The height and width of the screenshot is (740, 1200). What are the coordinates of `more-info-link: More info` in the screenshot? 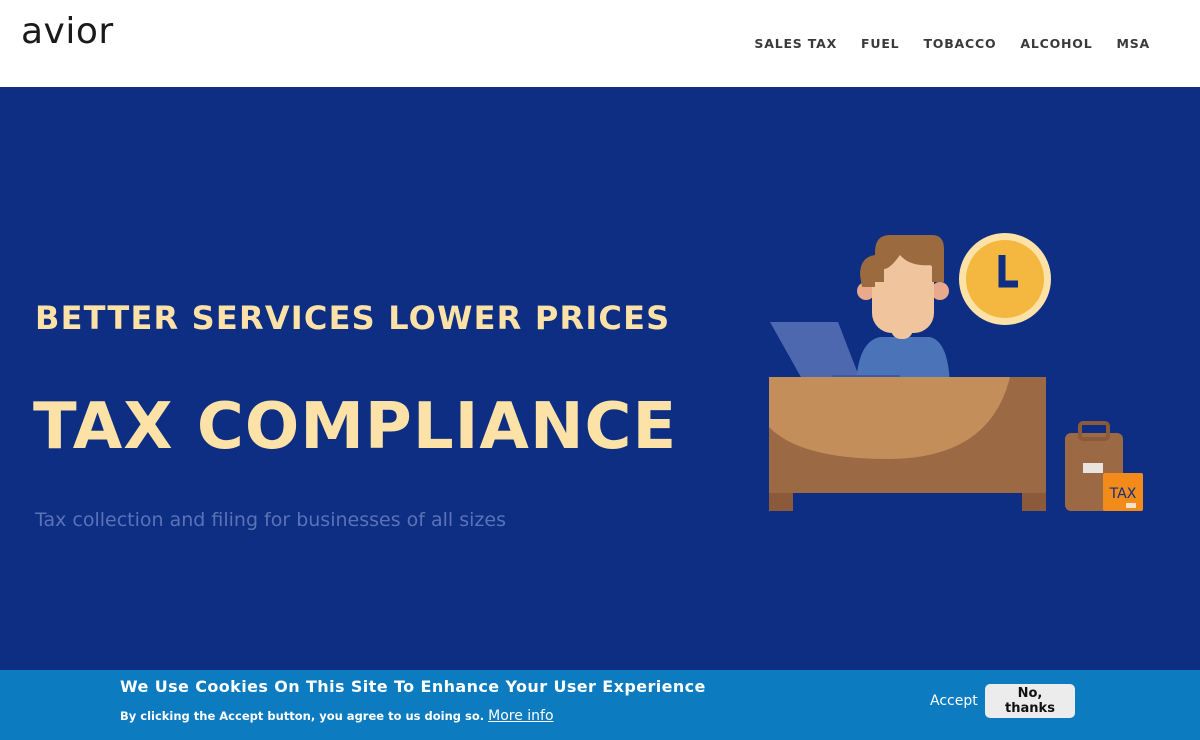 It's located at (520, 716).